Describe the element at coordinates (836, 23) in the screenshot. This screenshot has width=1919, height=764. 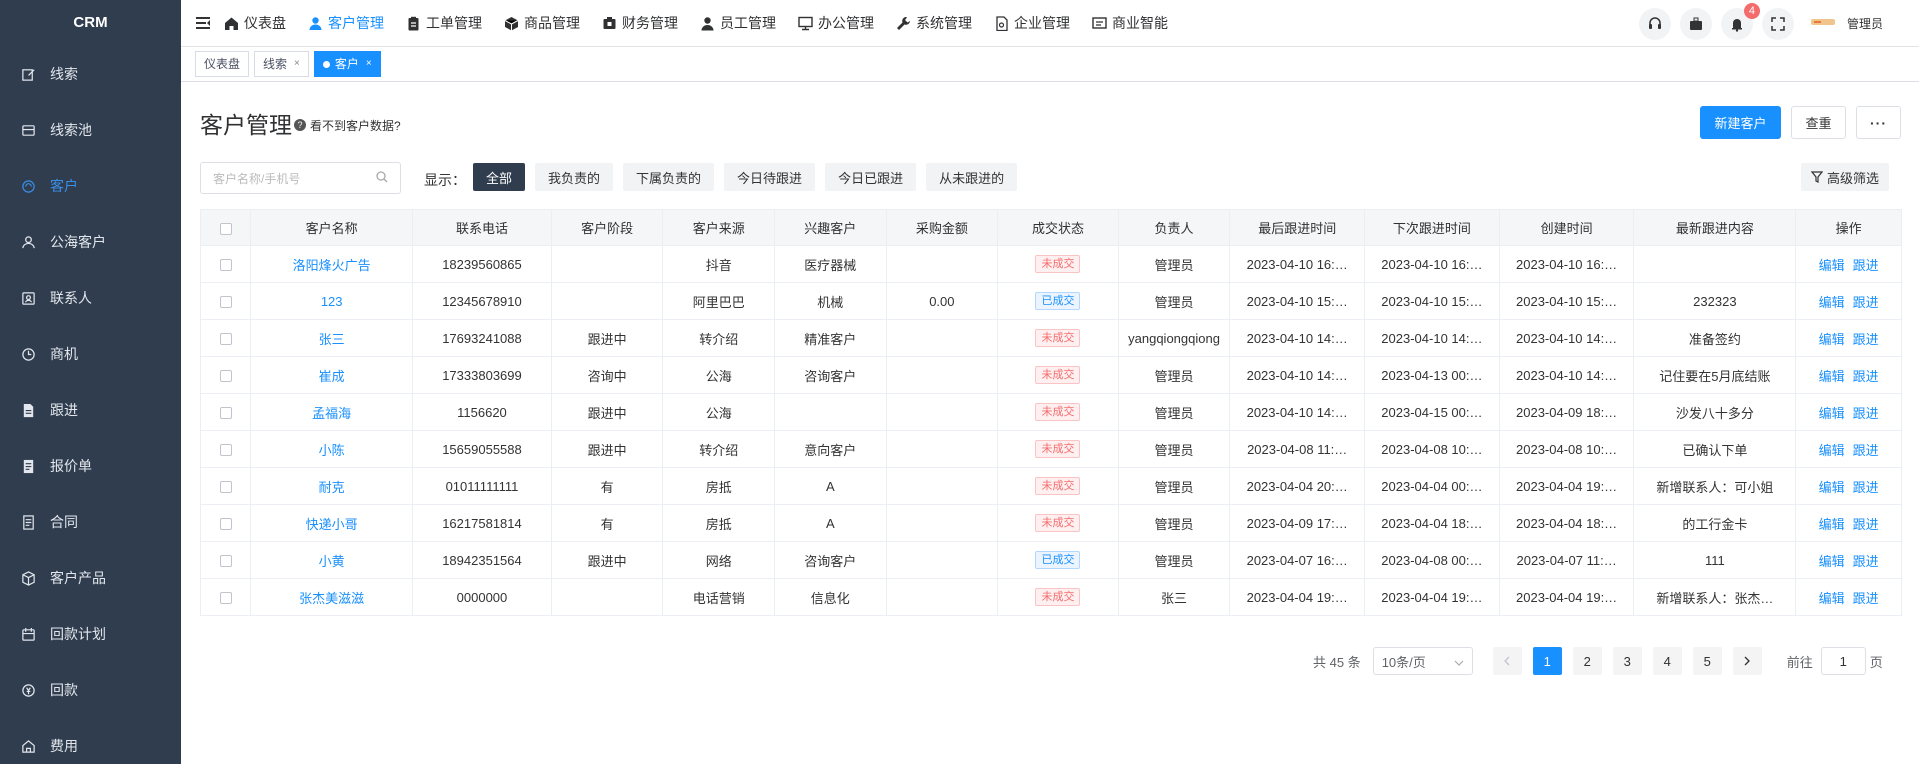
I see `top-nav-item: 办公管理` at that location.